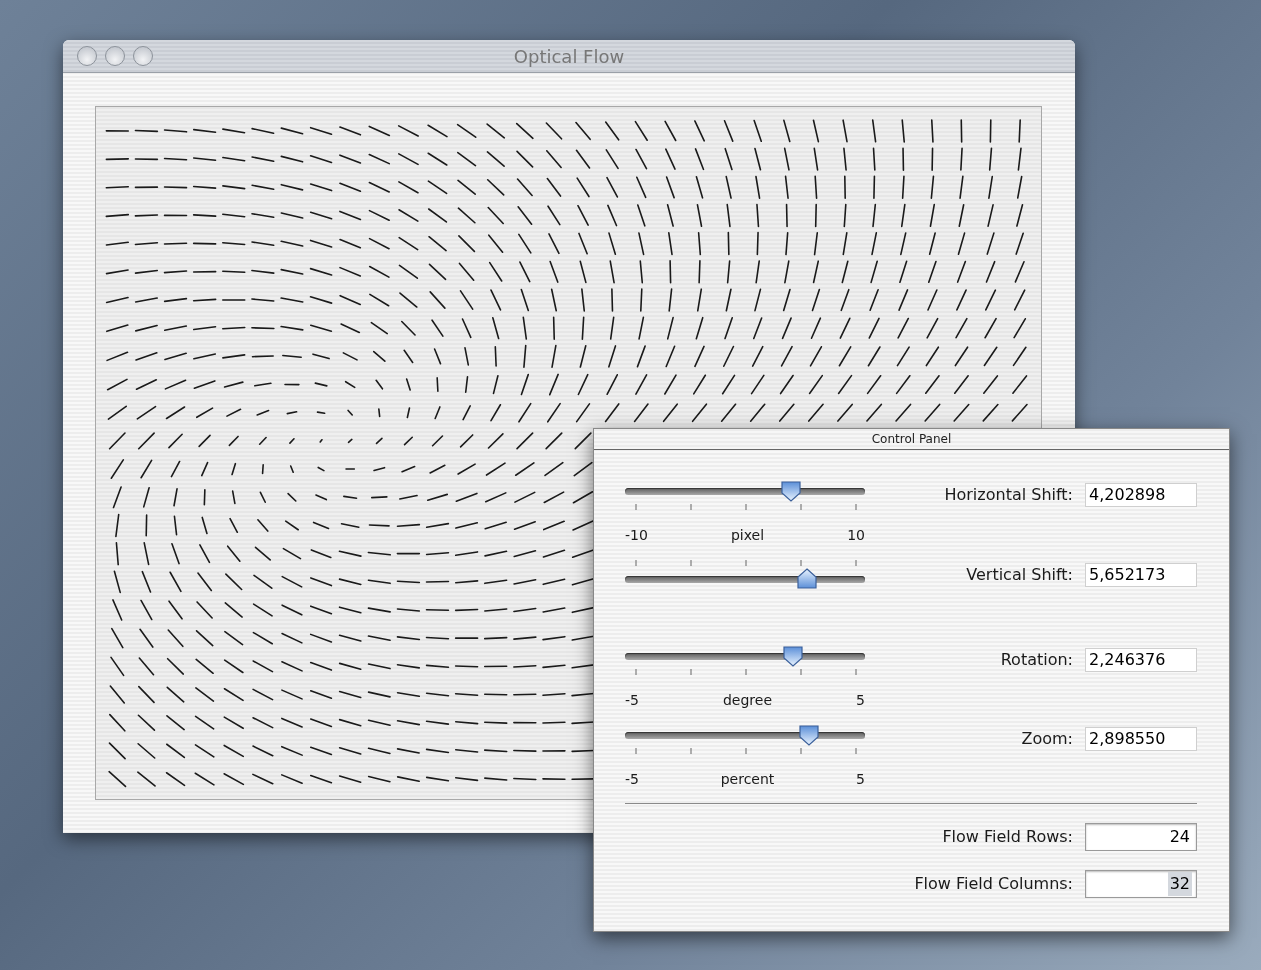 The image size is (1261, 970). I want to click on scale-unit: pixel, so click(747, 535).